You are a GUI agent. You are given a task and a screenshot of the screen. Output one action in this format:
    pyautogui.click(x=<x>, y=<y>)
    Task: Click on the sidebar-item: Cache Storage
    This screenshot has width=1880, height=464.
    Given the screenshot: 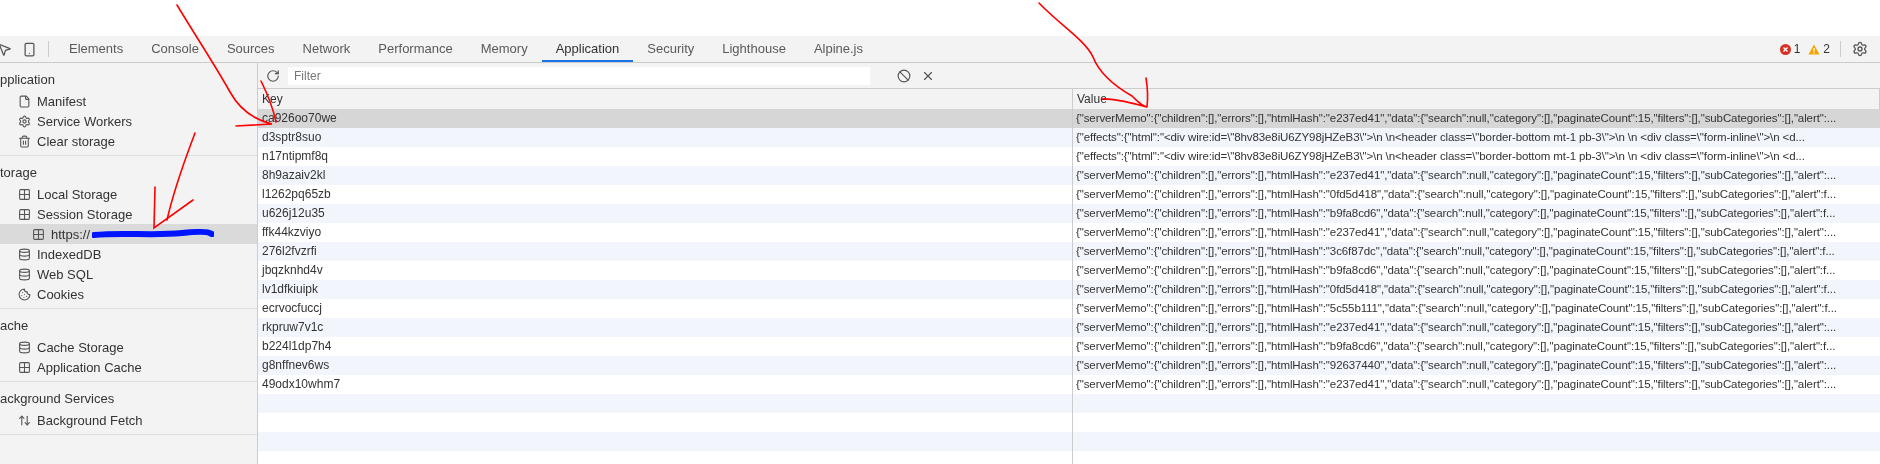 What is the action you would take?
    pyautogui.click(x=128, y=347)
    